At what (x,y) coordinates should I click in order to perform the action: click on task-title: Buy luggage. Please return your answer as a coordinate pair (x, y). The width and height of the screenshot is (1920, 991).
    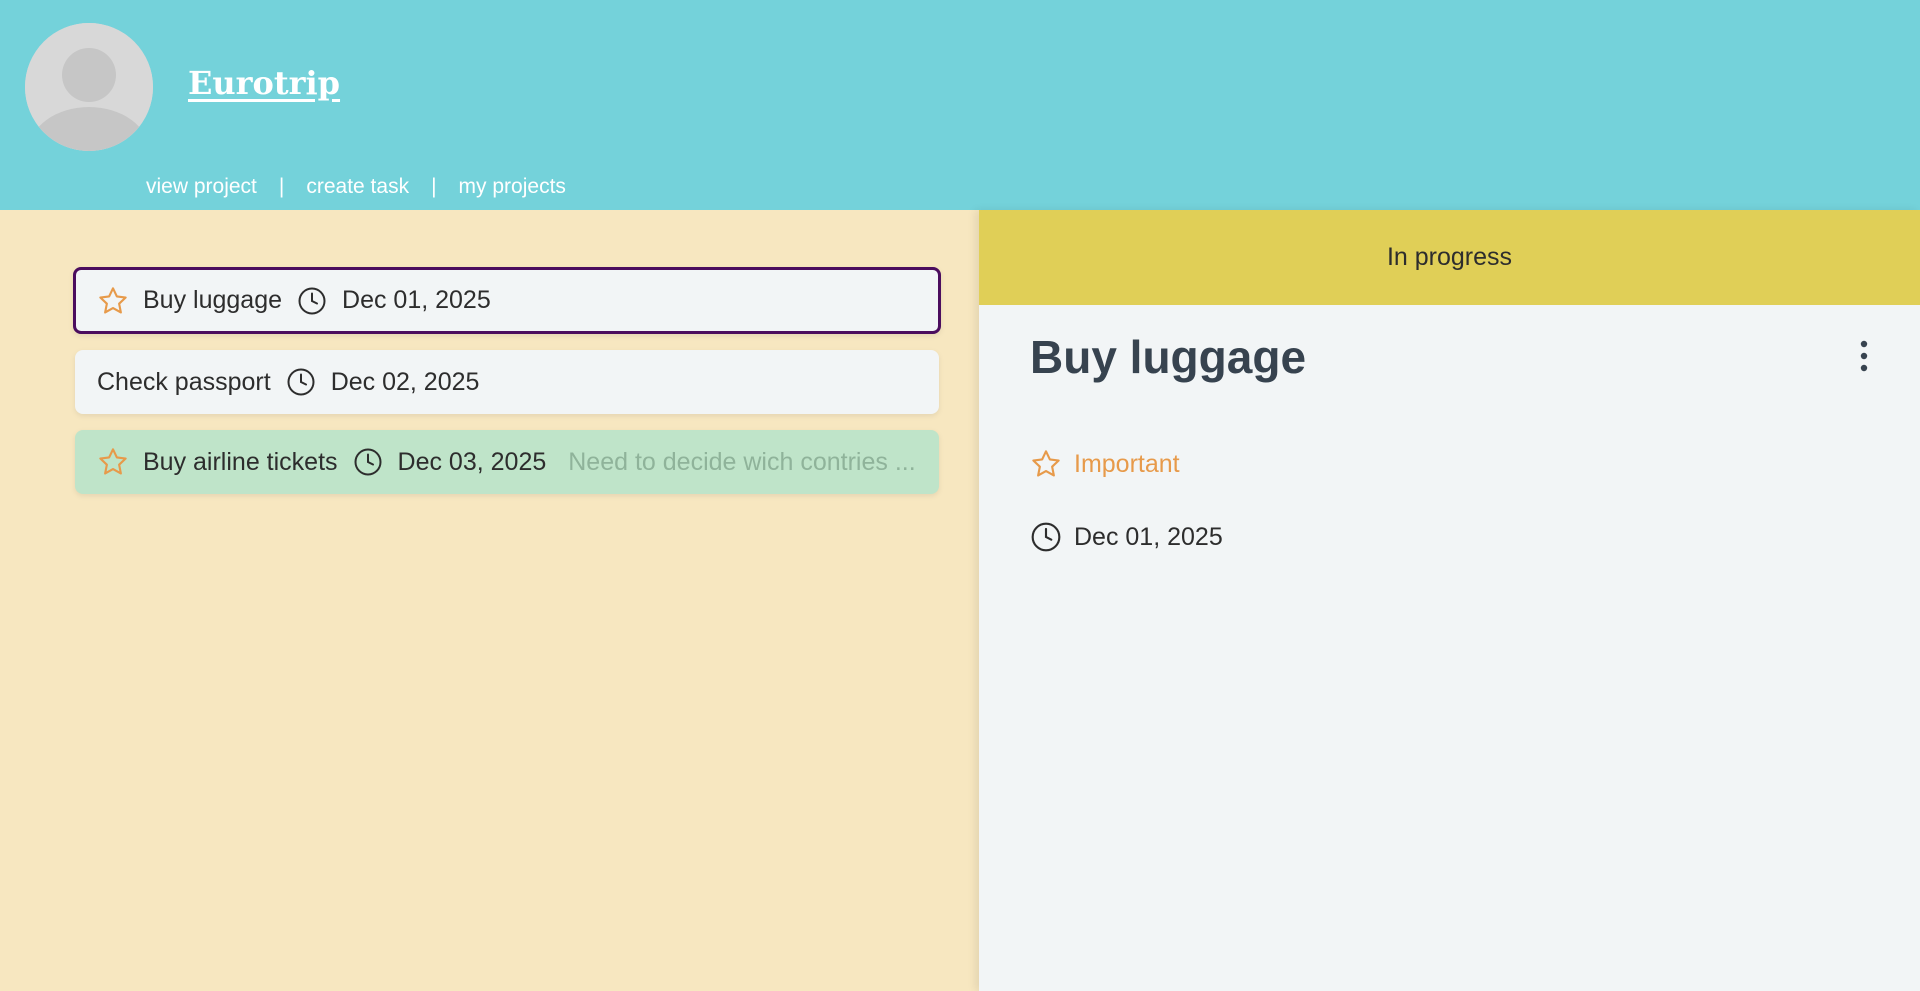
    Looking at the image, I should click on (213, 300).